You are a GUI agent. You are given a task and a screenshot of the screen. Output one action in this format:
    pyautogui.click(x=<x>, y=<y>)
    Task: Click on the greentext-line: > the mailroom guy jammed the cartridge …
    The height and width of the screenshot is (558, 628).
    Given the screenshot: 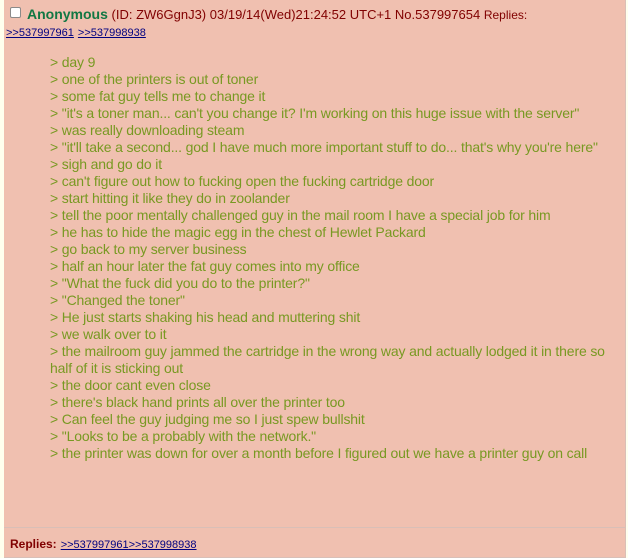 What is the action you would take?
    pyautogui.click(x=327, y=359)
    